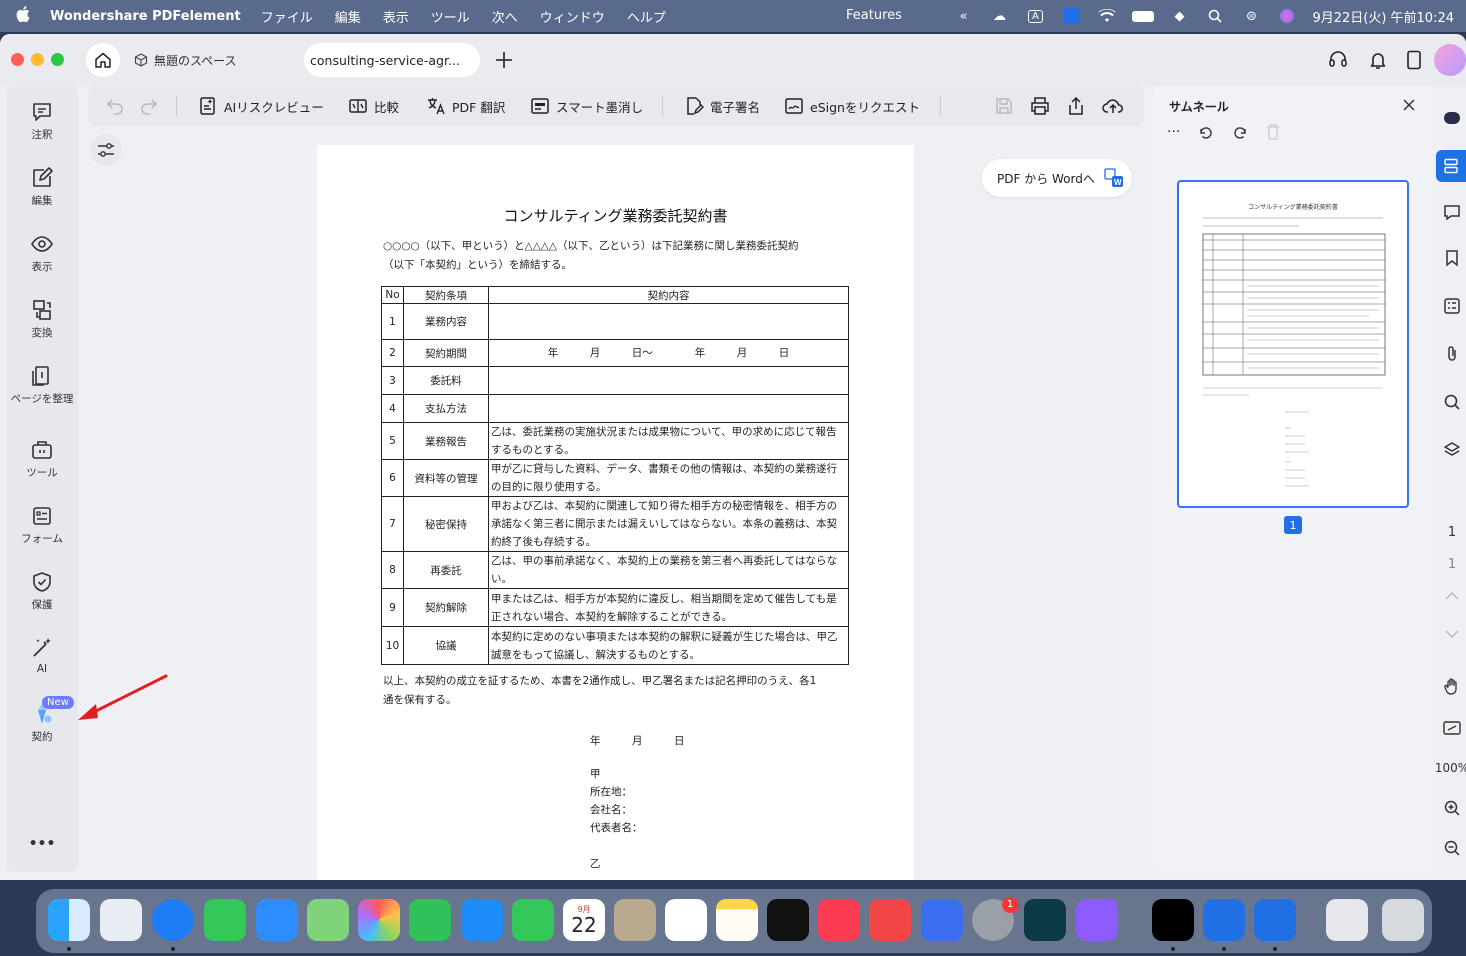 This screenshot has height=956, width=1466. I want to click on launchpad-icon, so click(121, 920).